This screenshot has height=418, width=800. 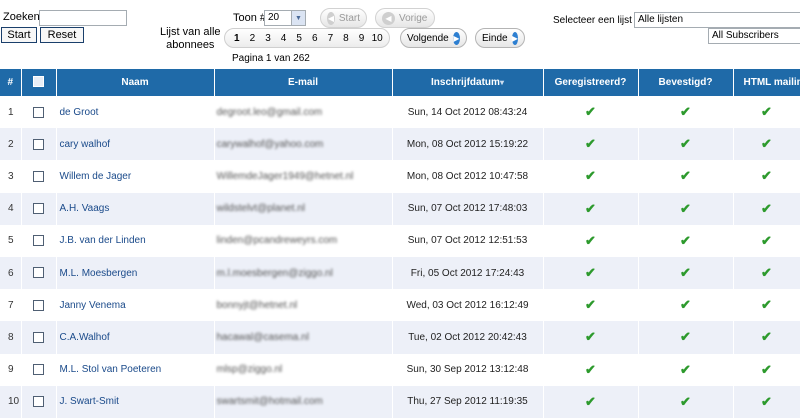 What do you see at coordinates (261, 209) in the screenshot?
I see `subscriber-email: wildstelvt@planet.nl` at bounding box center [261, 209].